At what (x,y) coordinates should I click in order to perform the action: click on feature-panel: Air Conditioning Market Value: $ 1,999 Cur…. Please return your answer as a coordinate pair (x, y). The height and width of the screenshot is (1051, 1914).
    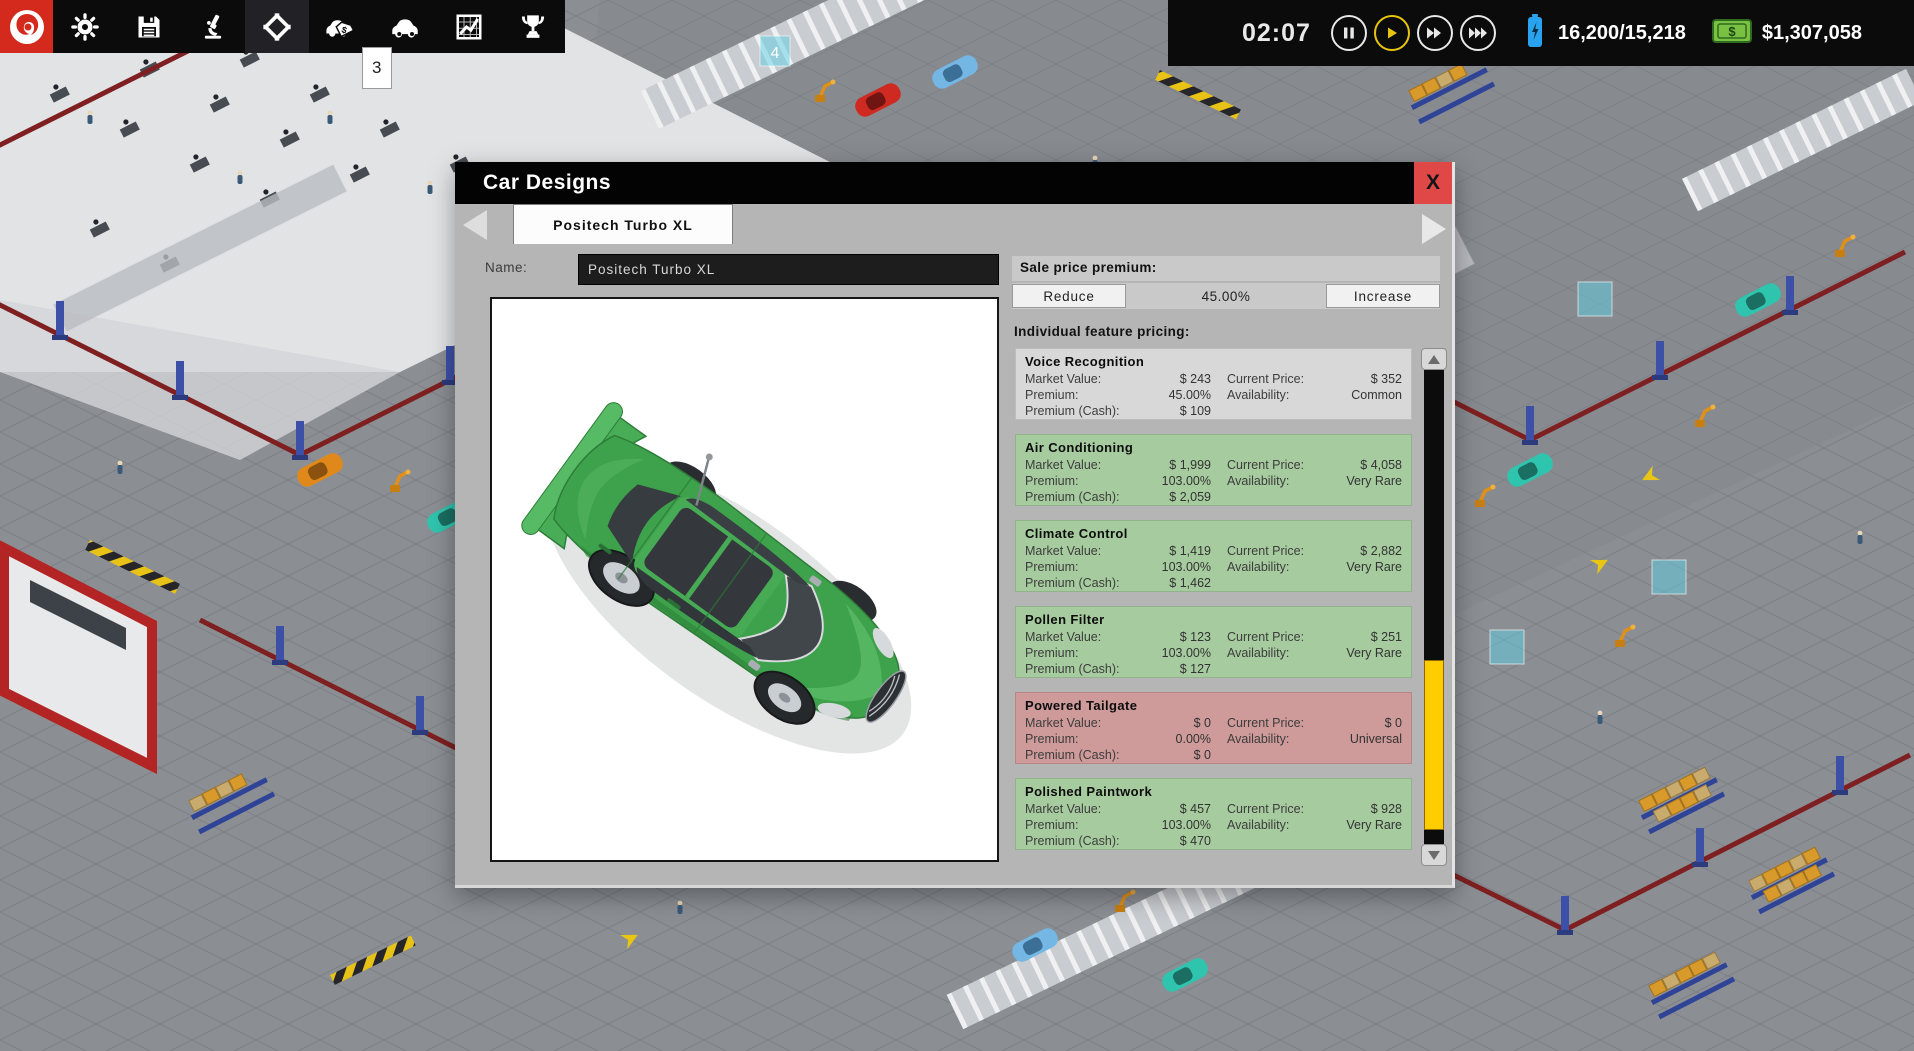
    Looking at the image, I should click on (1213, 470).